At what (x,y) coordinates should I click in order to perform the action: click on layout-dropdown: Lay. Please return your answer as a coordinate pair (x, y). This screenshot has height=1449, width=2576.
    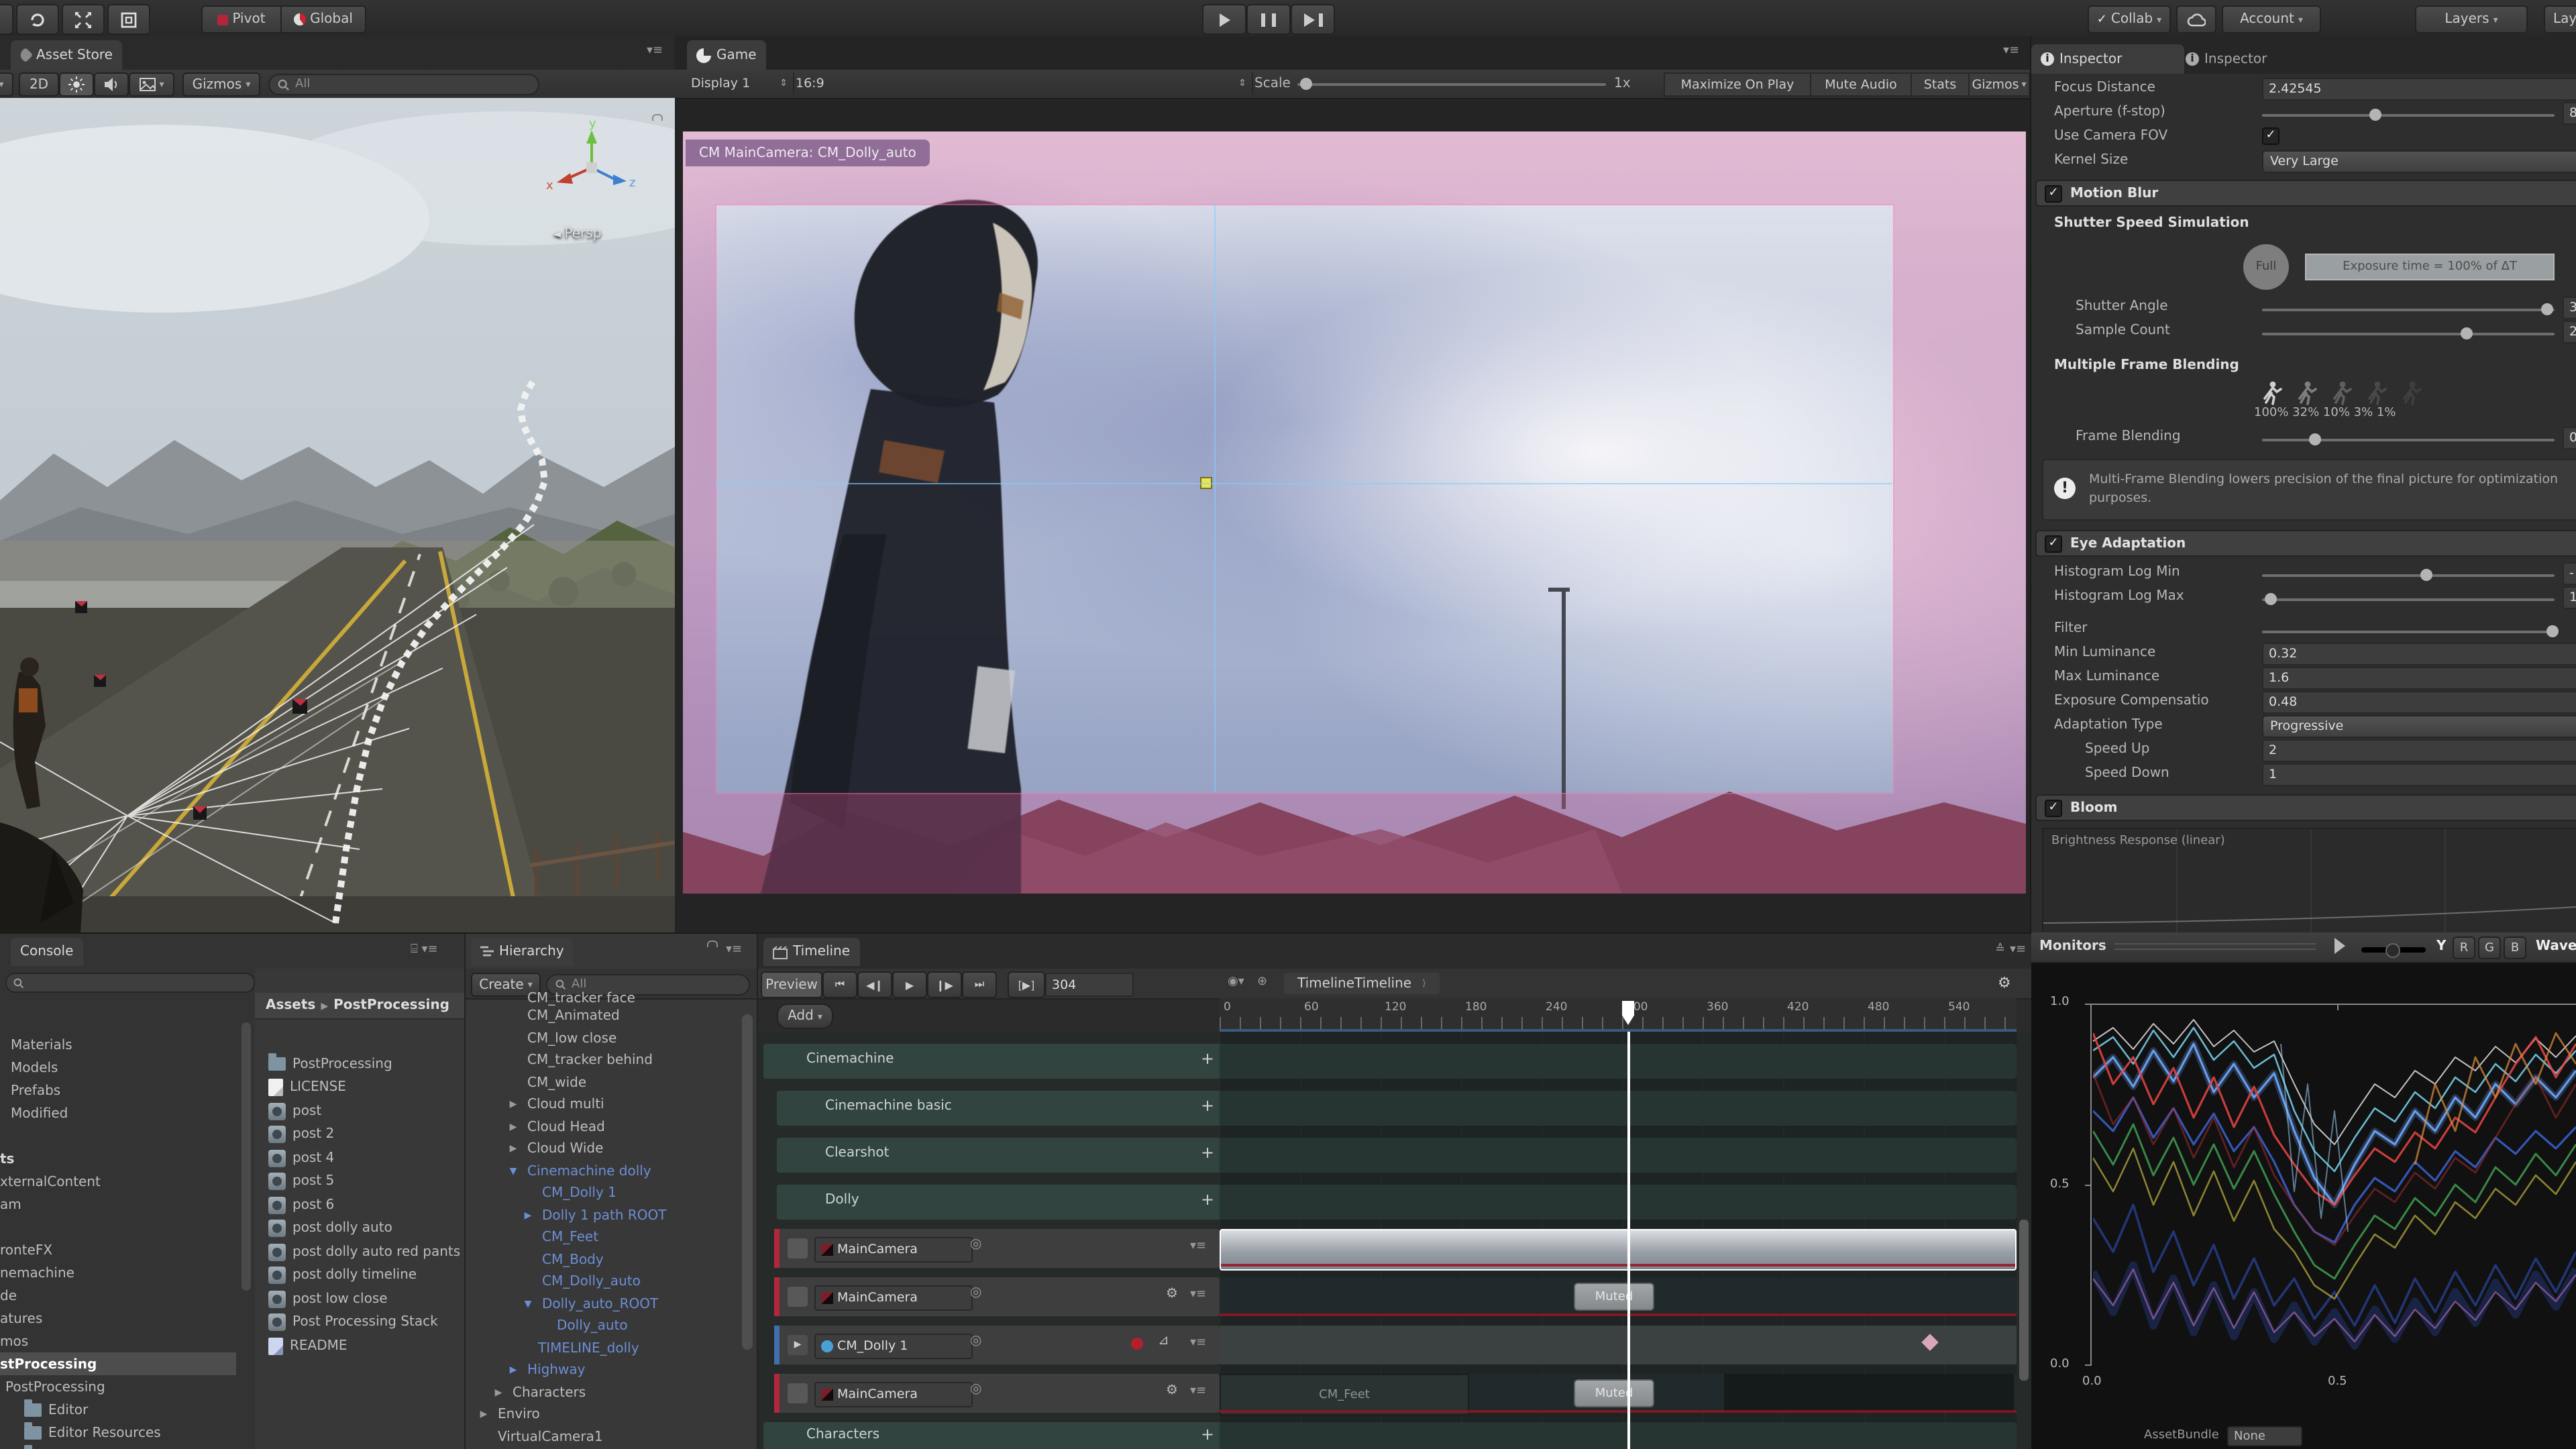
    Looking at the image, I should click on (2560, 19).